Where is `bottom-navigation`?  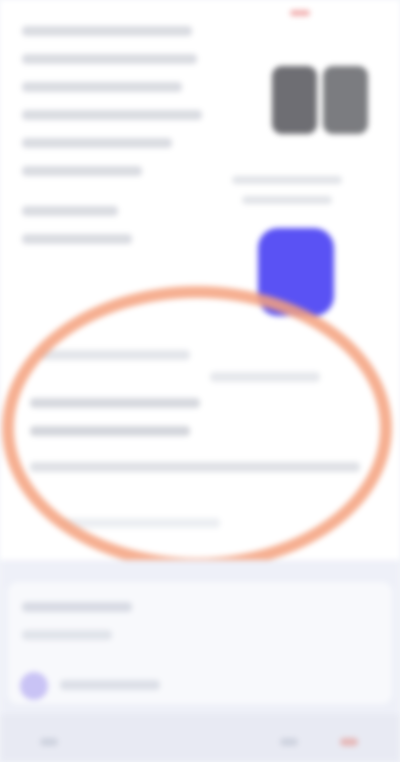 bottom-navigation is located at coordinates (200, 738).